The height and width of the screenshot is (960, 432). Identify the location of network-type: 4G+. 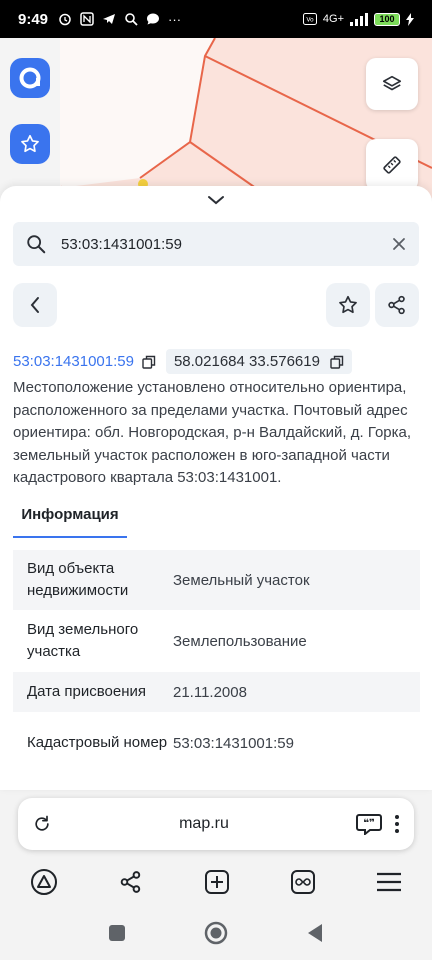
(333, 19).